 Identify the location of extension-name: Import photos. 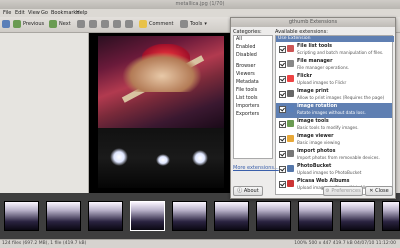
(316, 151).